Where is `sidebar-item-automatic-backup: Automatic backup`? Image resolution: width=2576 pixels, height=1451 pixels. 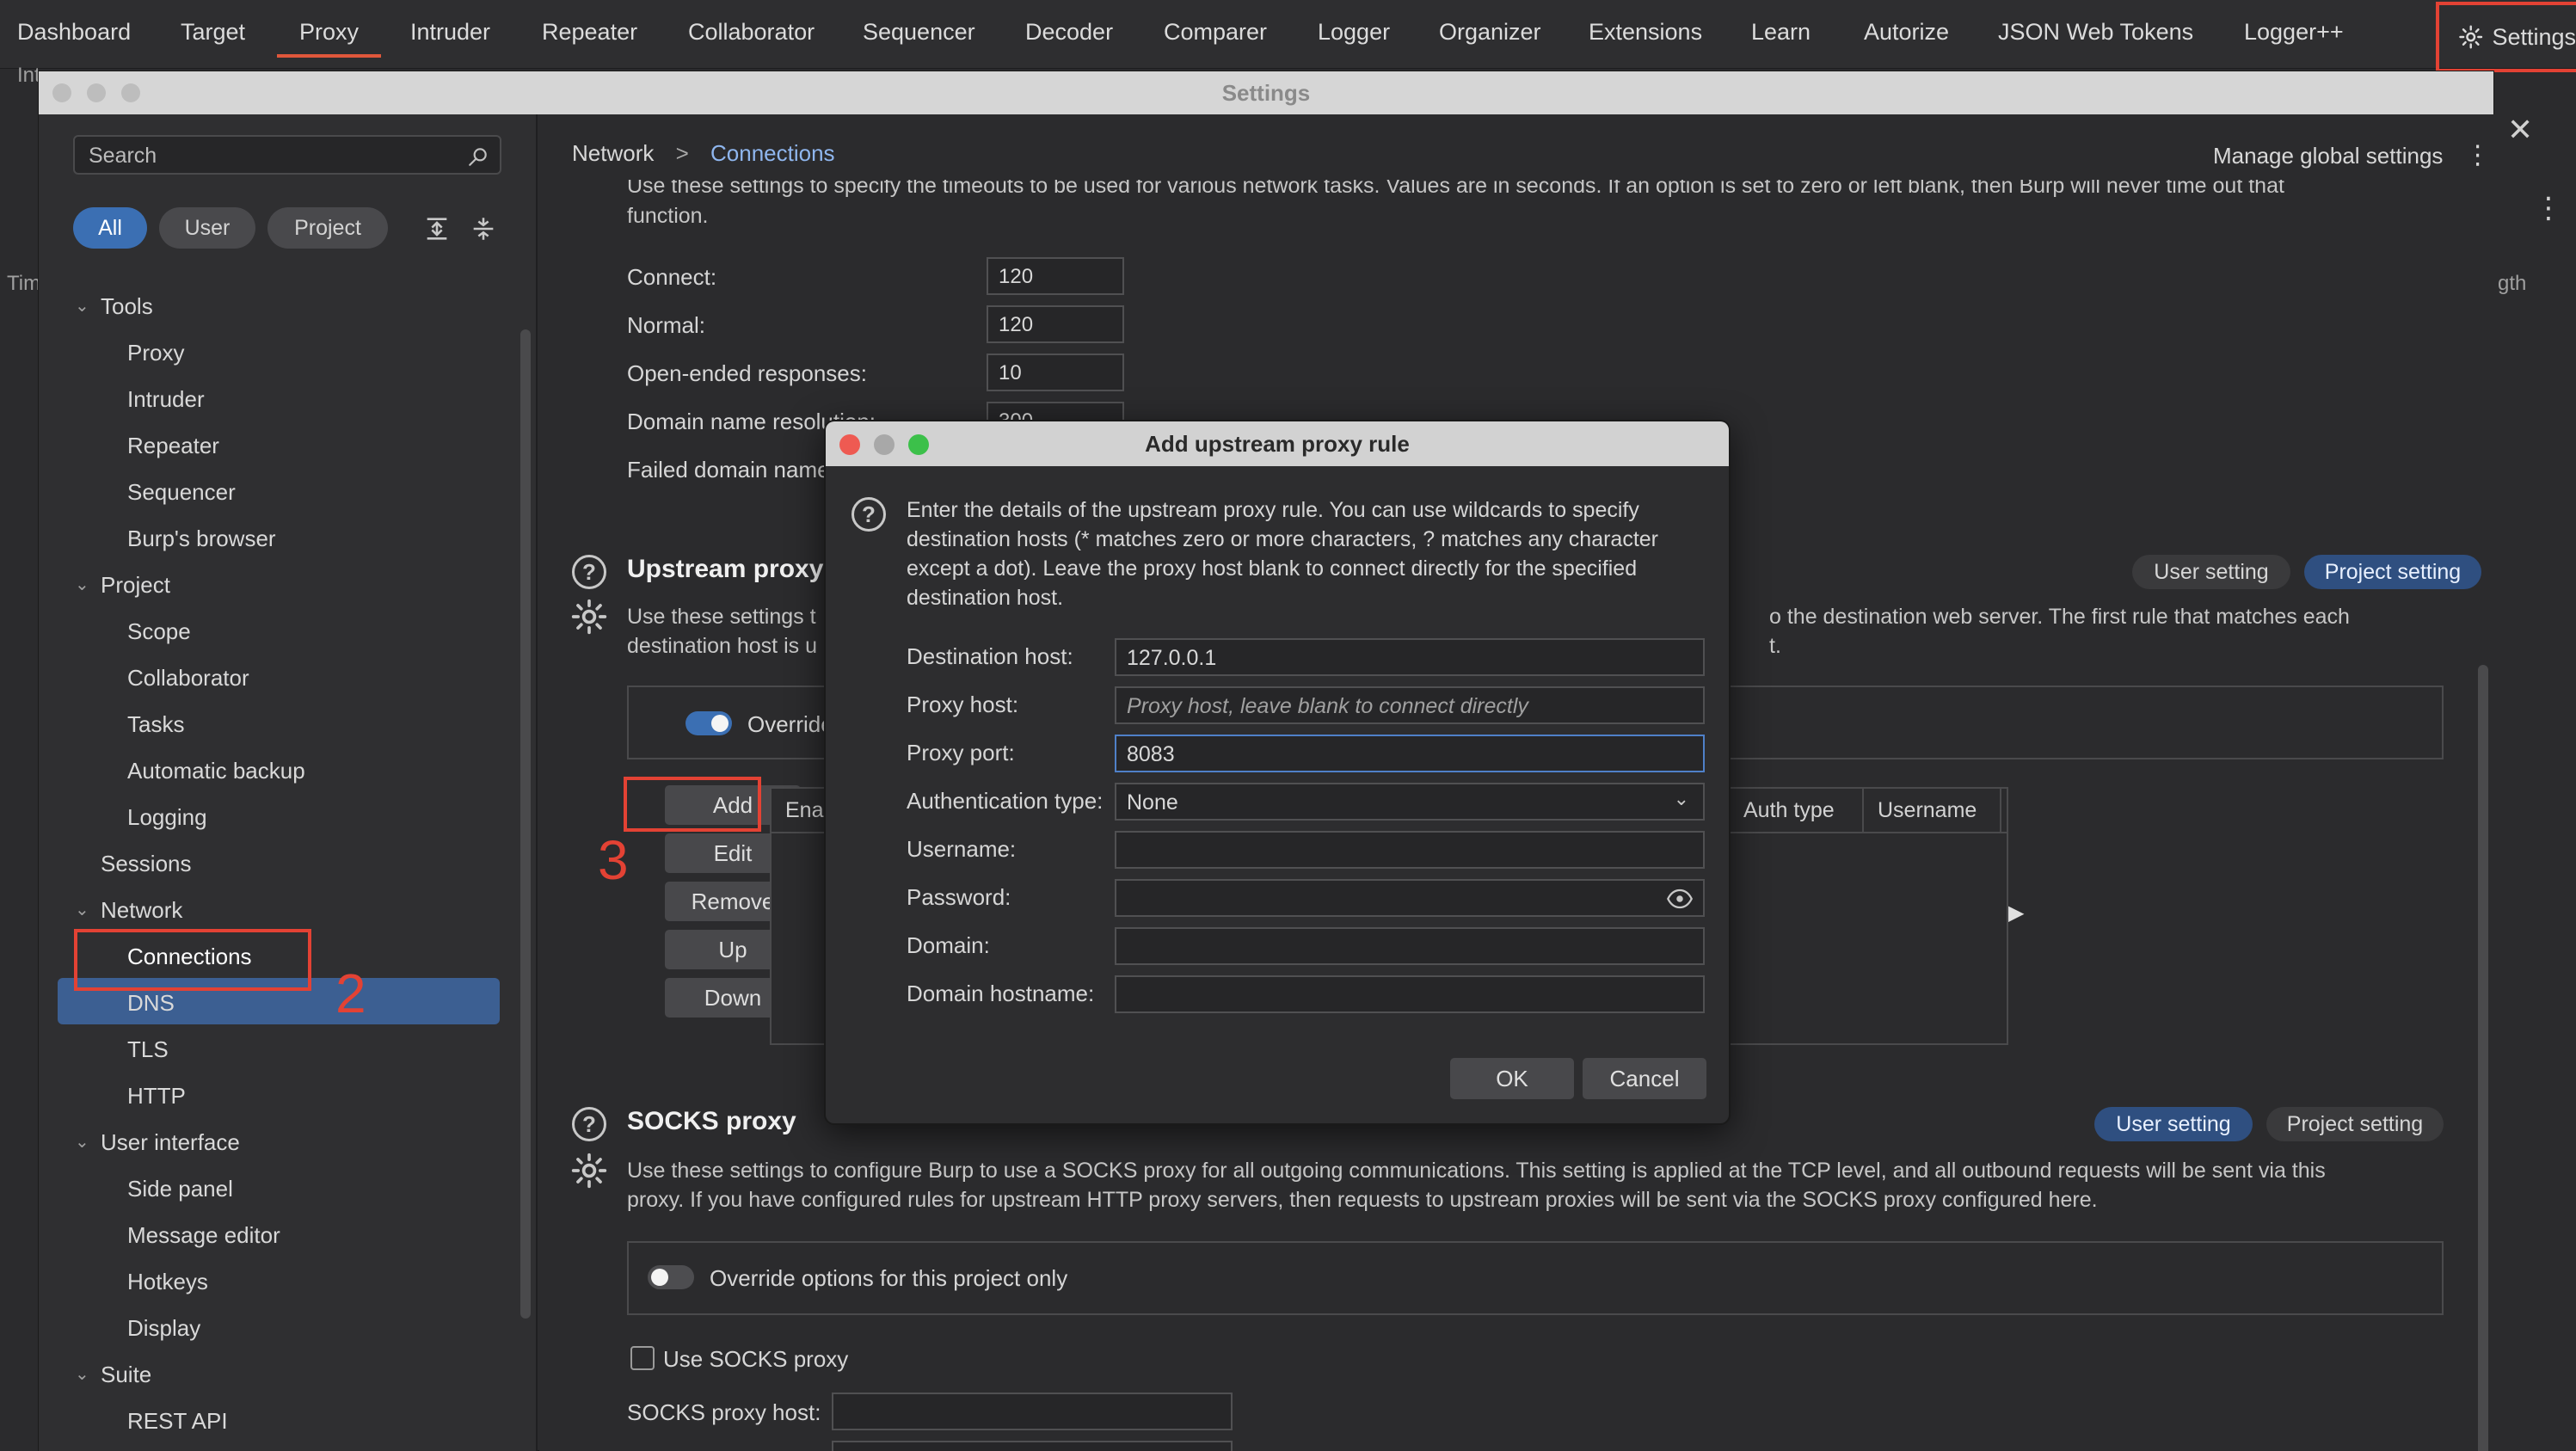
sidebar-item-automatic-backup: Automatic backup is located at coordinates (216, 771).